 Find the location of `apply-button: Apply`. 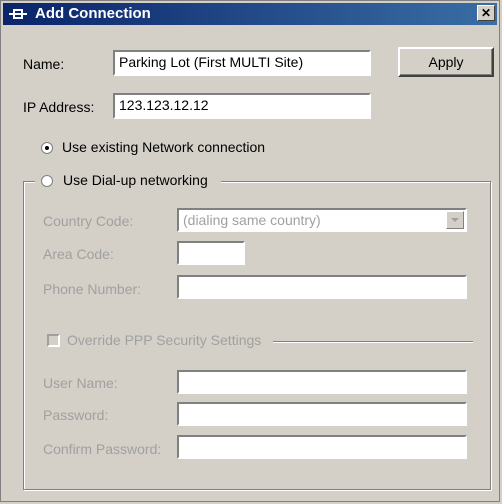

apply-button: Apply is located at coordinates (446, 62).